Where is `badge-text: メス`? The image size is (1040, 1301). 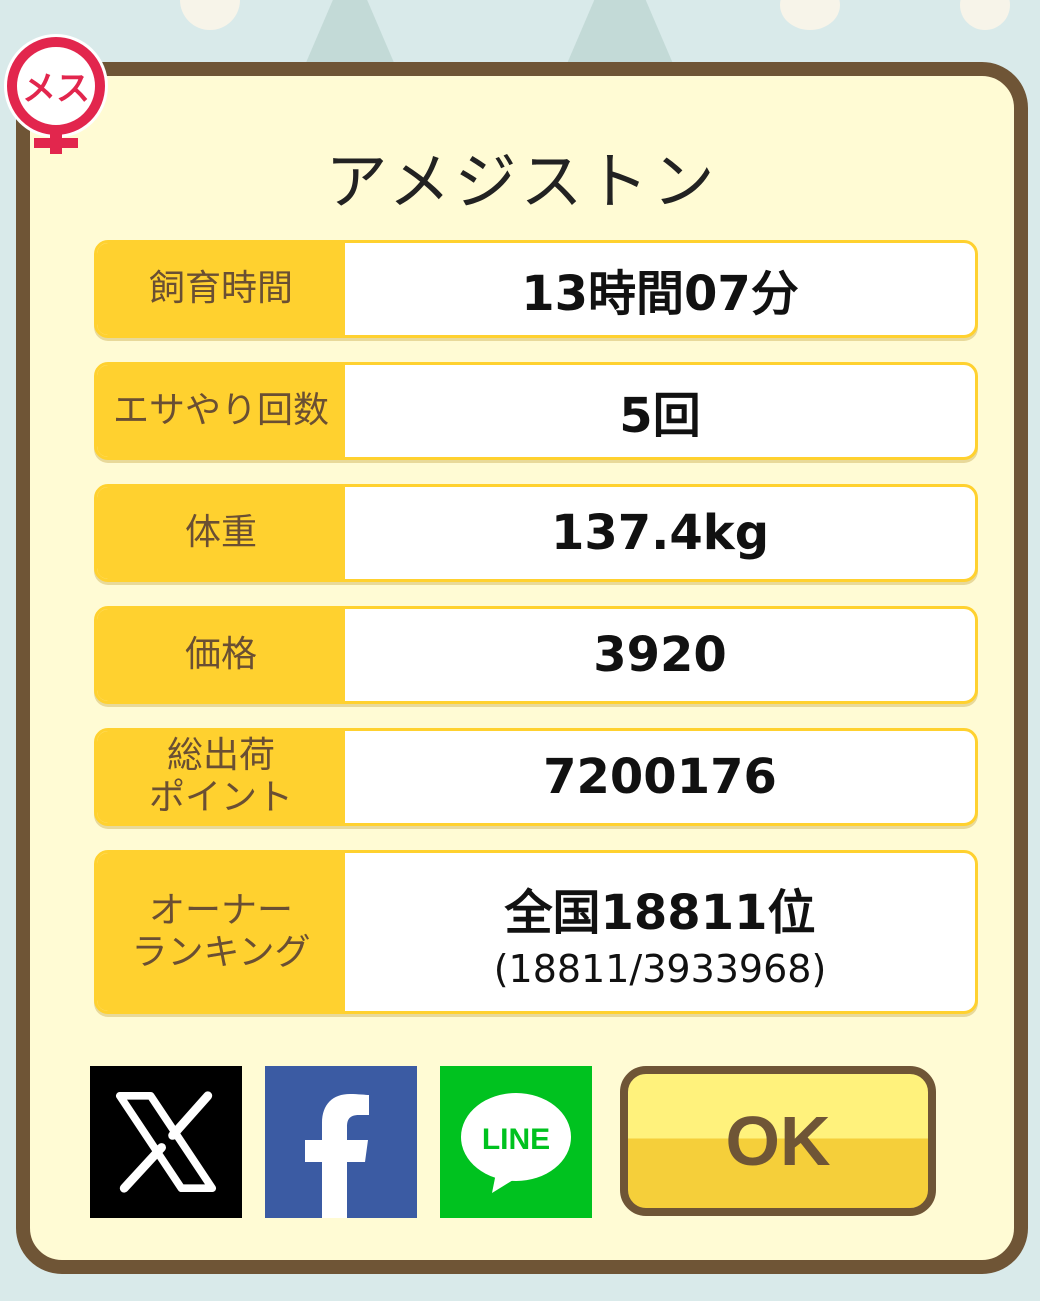 badge-text: メス is located at coordinates (56, 89).